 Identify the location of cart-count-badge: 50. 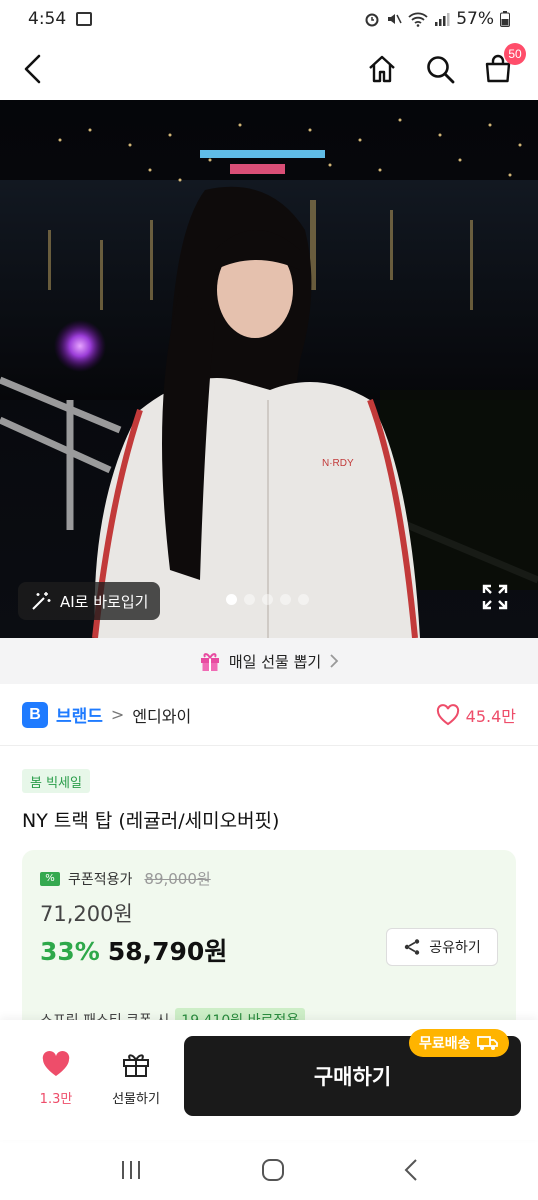
(515, 54).